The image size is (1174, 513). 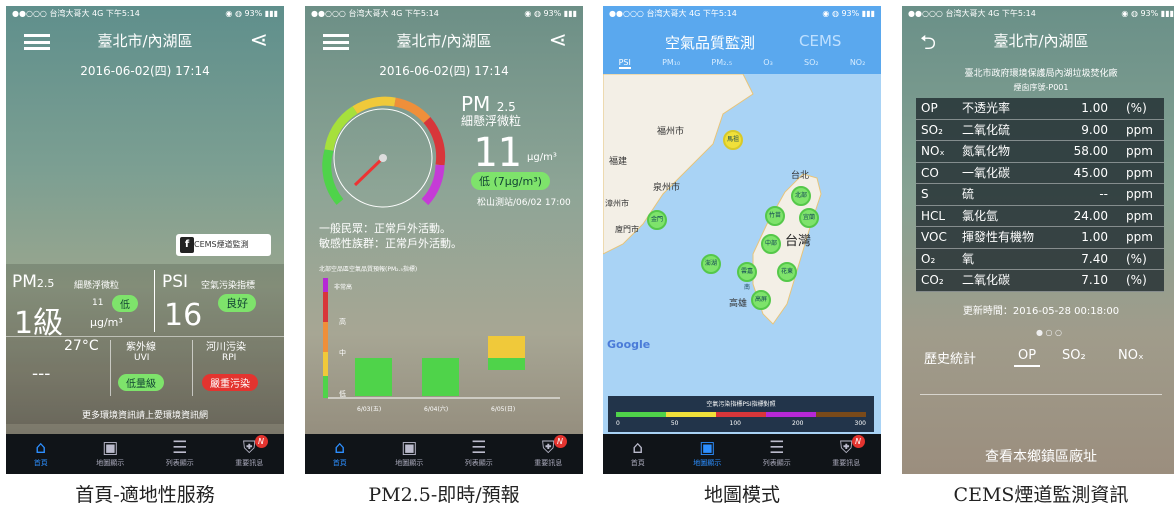 What do you see at coordinates (768, 63) in the screenshot?
I see `subtab-o3: O₃` at bounding box center [768, 63].